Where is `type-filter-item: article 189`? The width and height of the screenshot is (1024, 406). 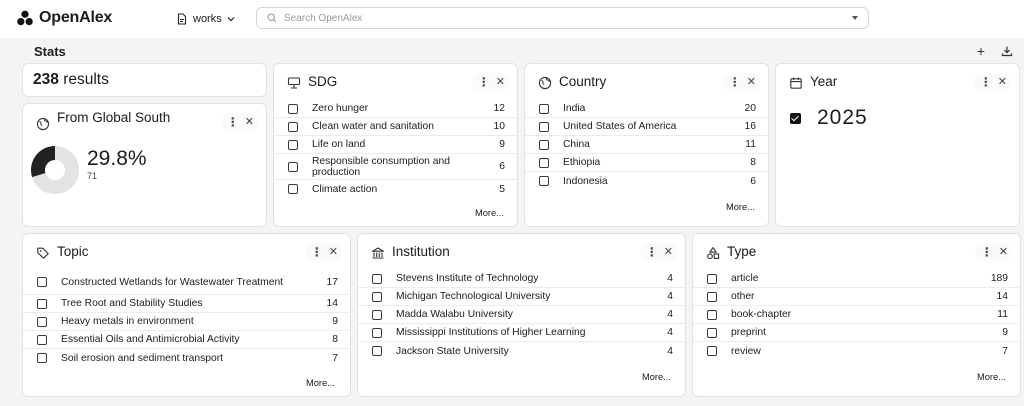 type-filter-item: article 189 is located at coordinates (856, 279).